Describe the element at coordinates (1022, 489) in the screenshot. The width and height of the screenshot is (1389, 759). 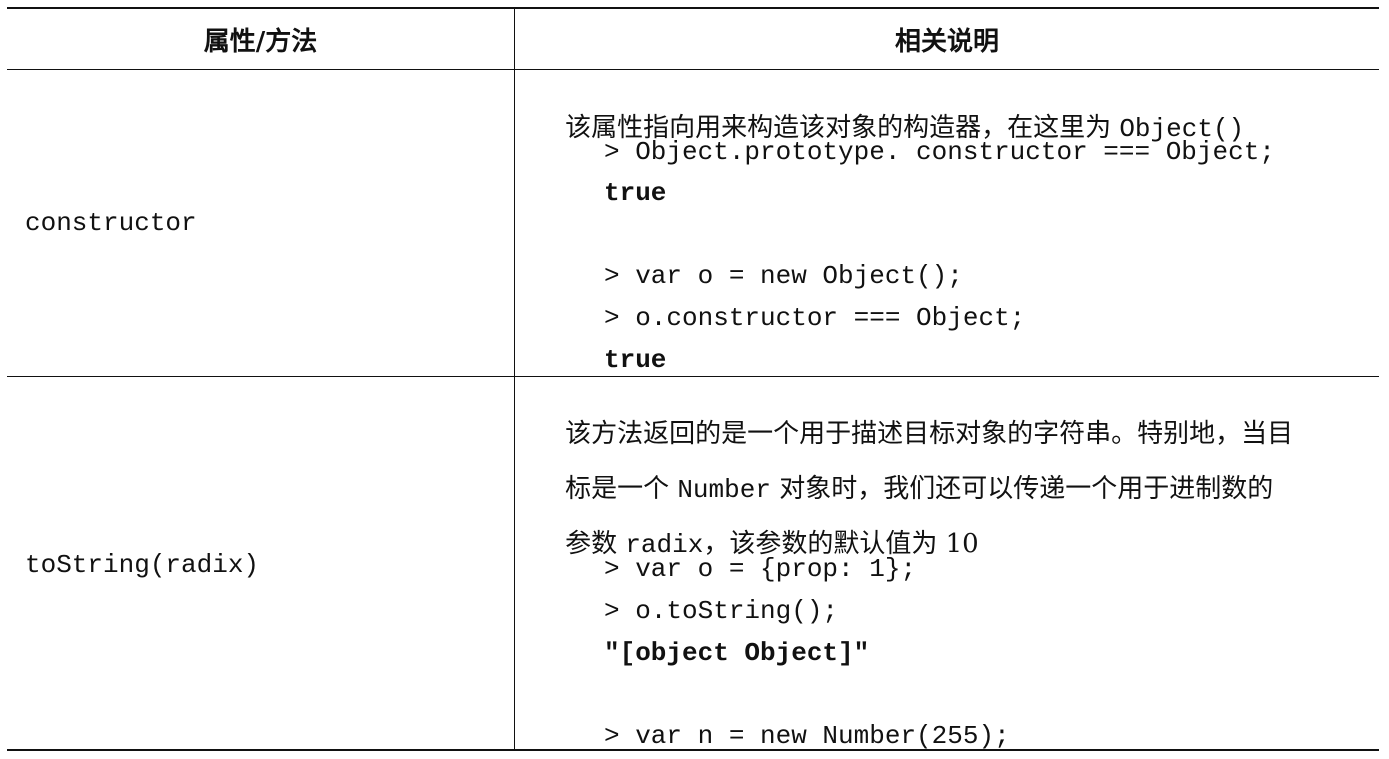
I see `description-text: 对象时，我们还可以传递一个用于进制数的` at that location.